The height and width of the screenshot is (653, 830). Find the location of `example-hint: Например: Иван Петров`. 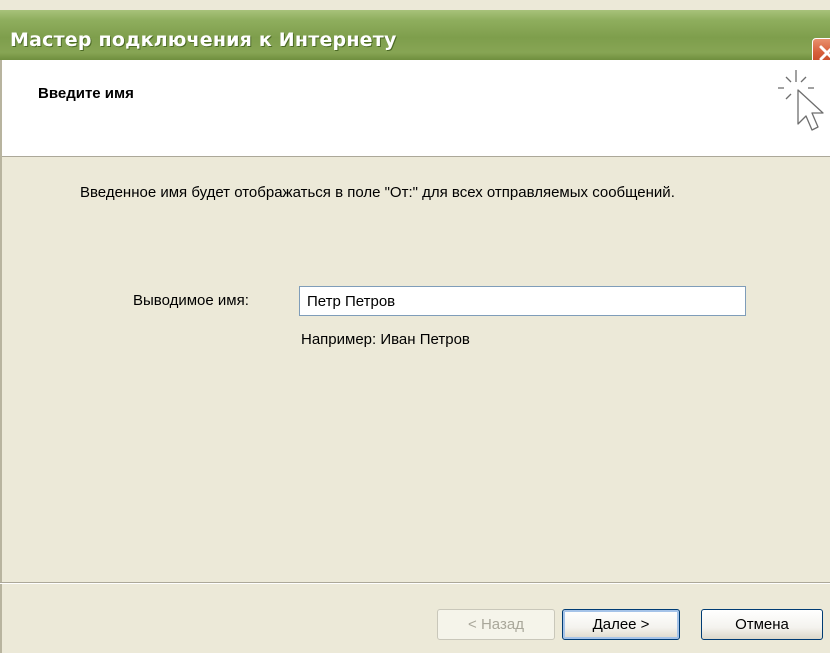

example-hint: Например: Иван Петров is located at coordinates (385, 339).